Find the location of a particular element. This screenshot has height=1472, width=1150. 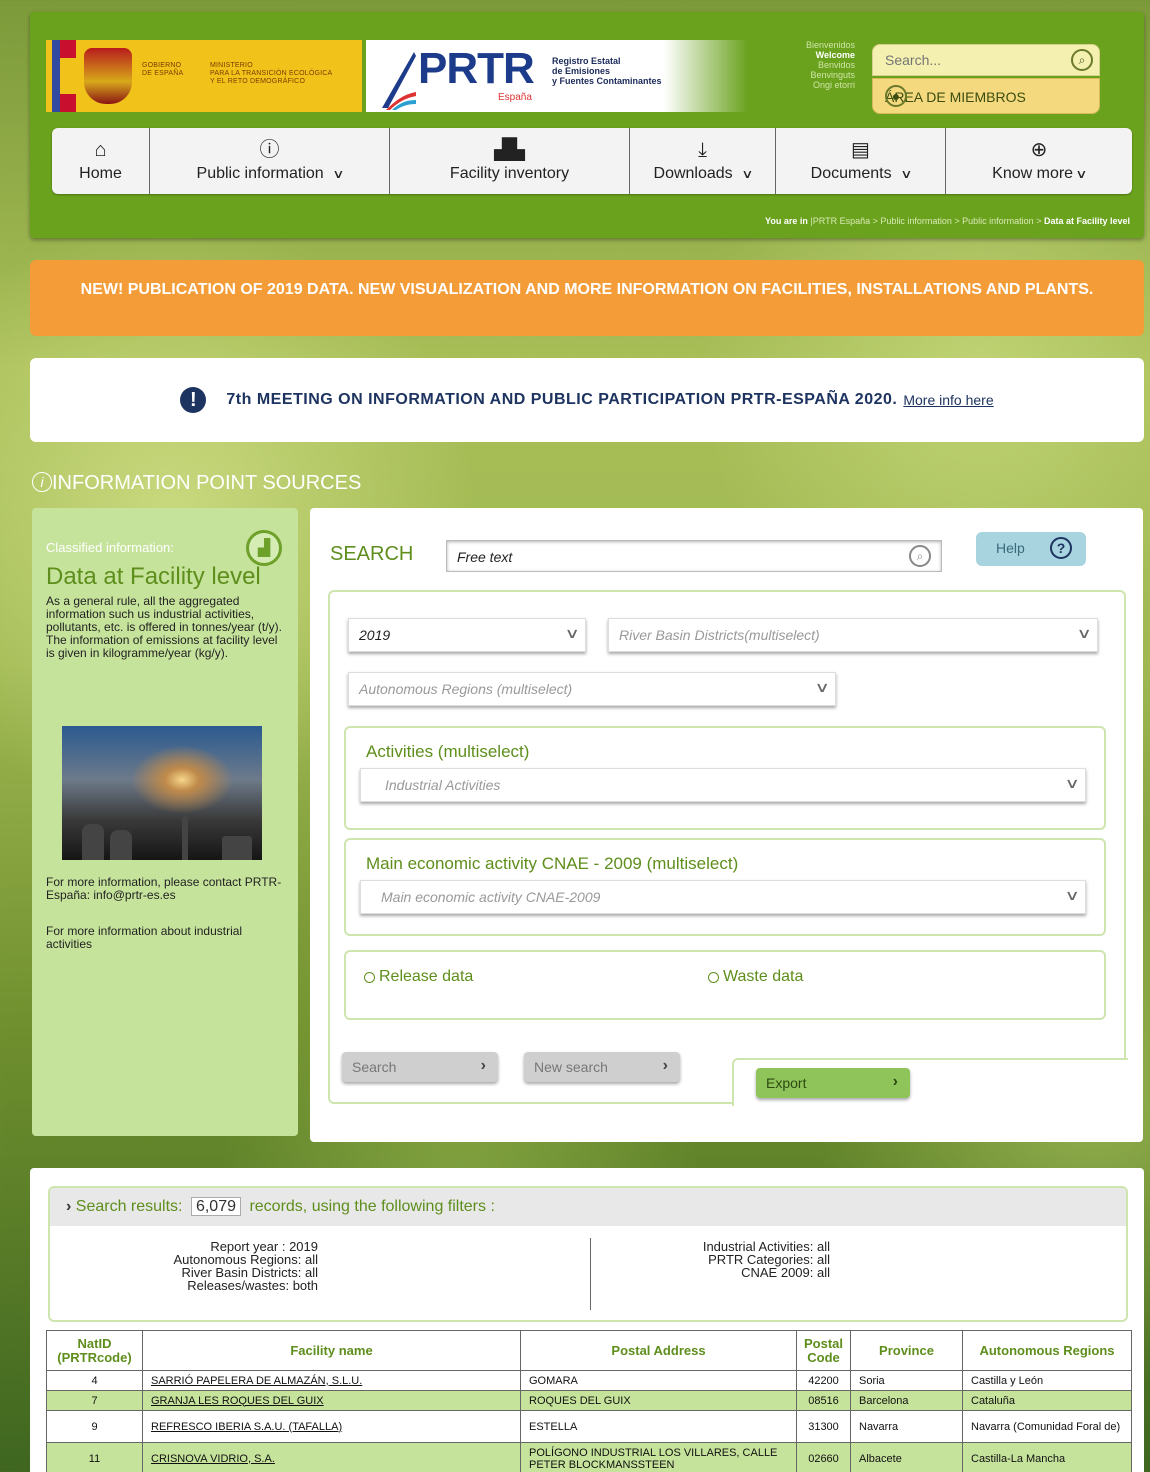

section-title: i INFORMATION POINT SOURCES is located at coordinates (196, 483).